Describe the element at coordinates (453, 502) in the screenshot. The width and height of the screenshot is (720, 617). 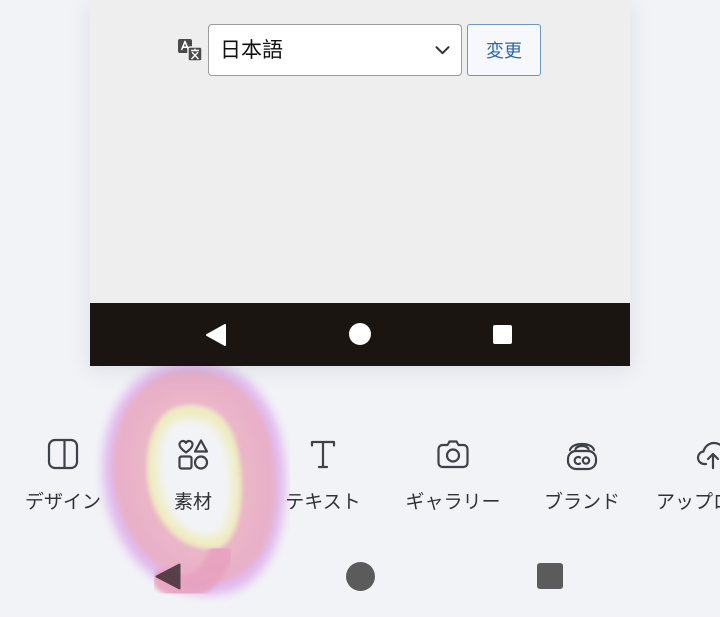
I see `toolbar-item-label: ギャラリー` at that location.